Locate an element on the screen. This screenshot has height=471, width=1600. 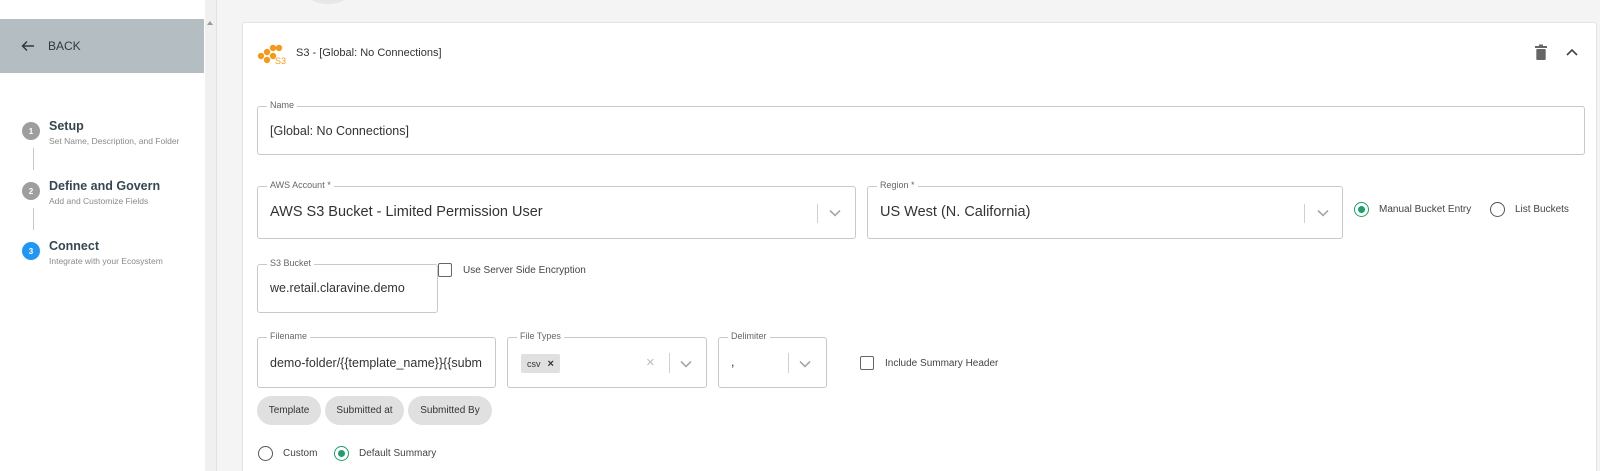
file-types-select: File Types csv × × is located at coordinates (607, 359).